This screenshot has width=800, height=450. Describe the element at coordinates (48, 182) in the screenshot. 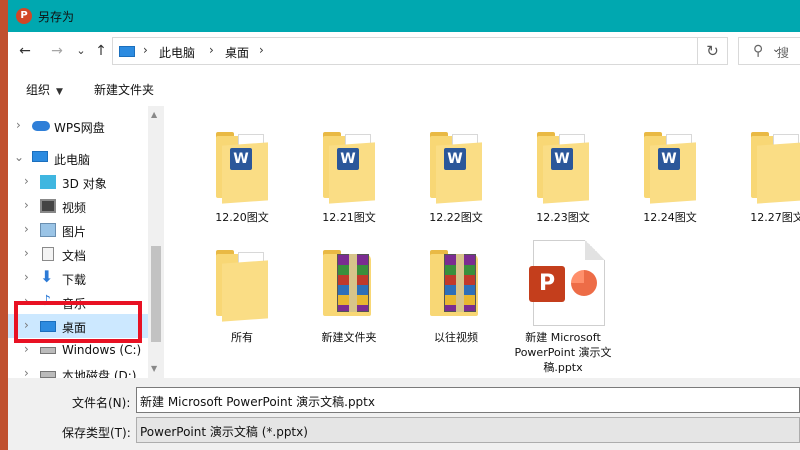

I see `cube-icon` at that location.